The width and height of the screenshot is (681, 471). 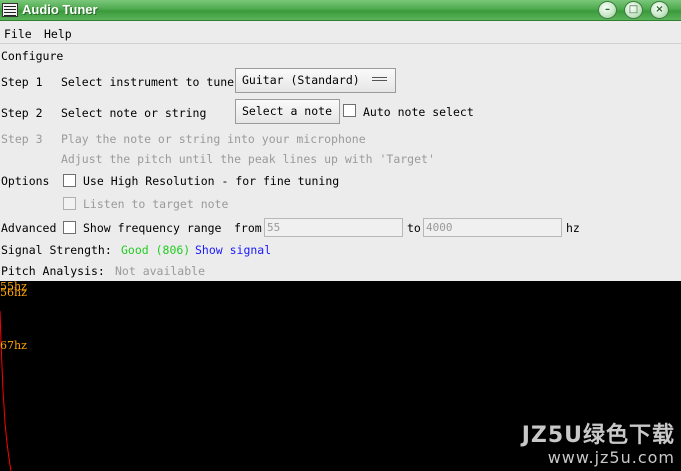 I want to click on listen-target-checkbox, so click(x=69, y=203).